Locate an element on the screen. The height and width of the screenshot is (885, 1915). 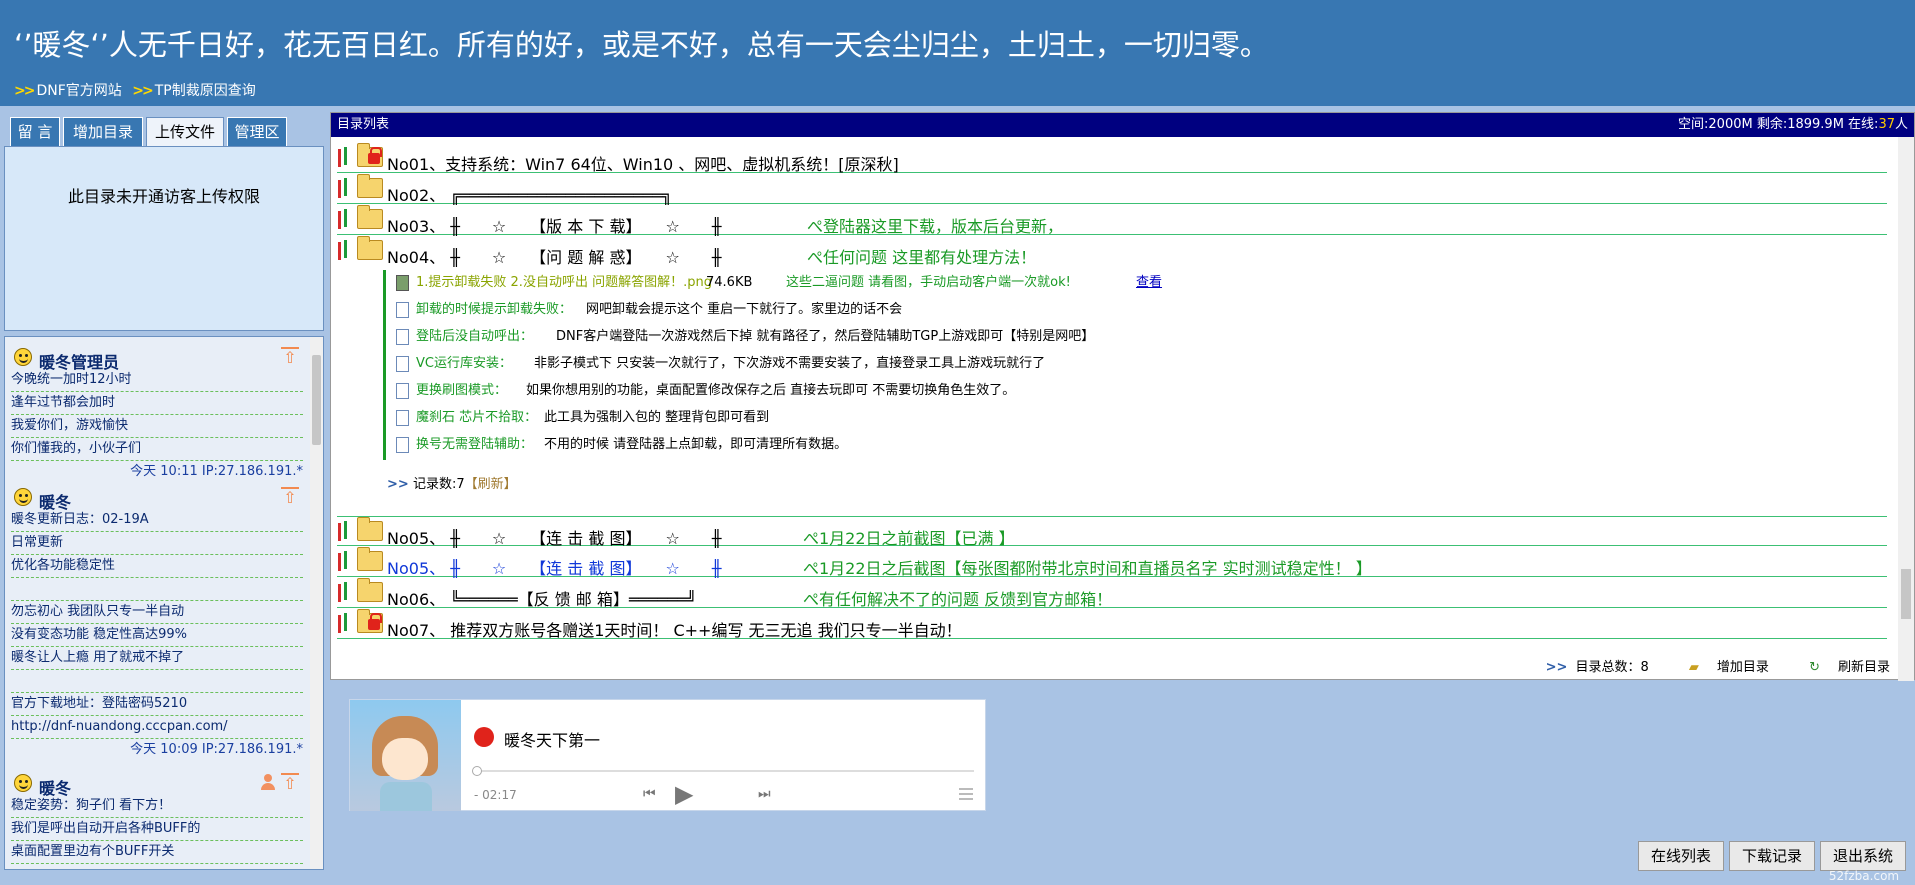
progress-bar is located at coordinates (725, 771).